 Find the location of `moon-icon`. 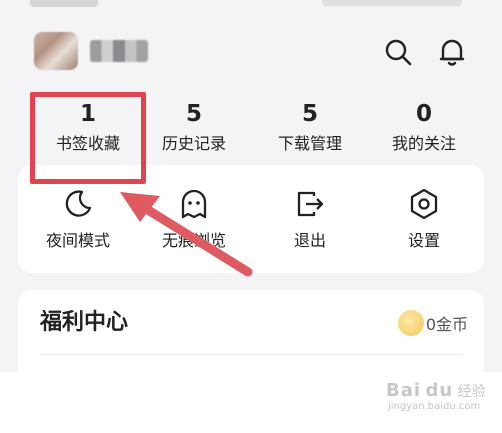

moon-icon is located at coordinates (78, 204).